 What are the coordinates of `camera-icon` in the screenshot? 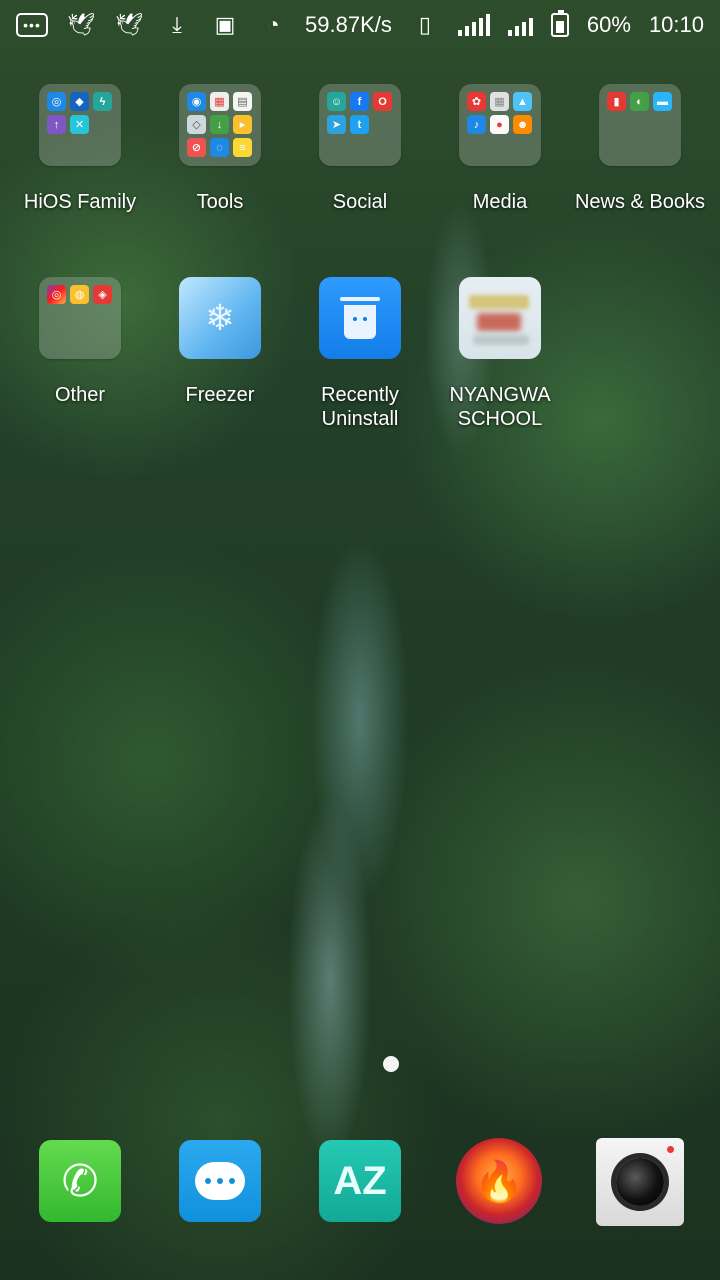 It's located at (640, 1182).